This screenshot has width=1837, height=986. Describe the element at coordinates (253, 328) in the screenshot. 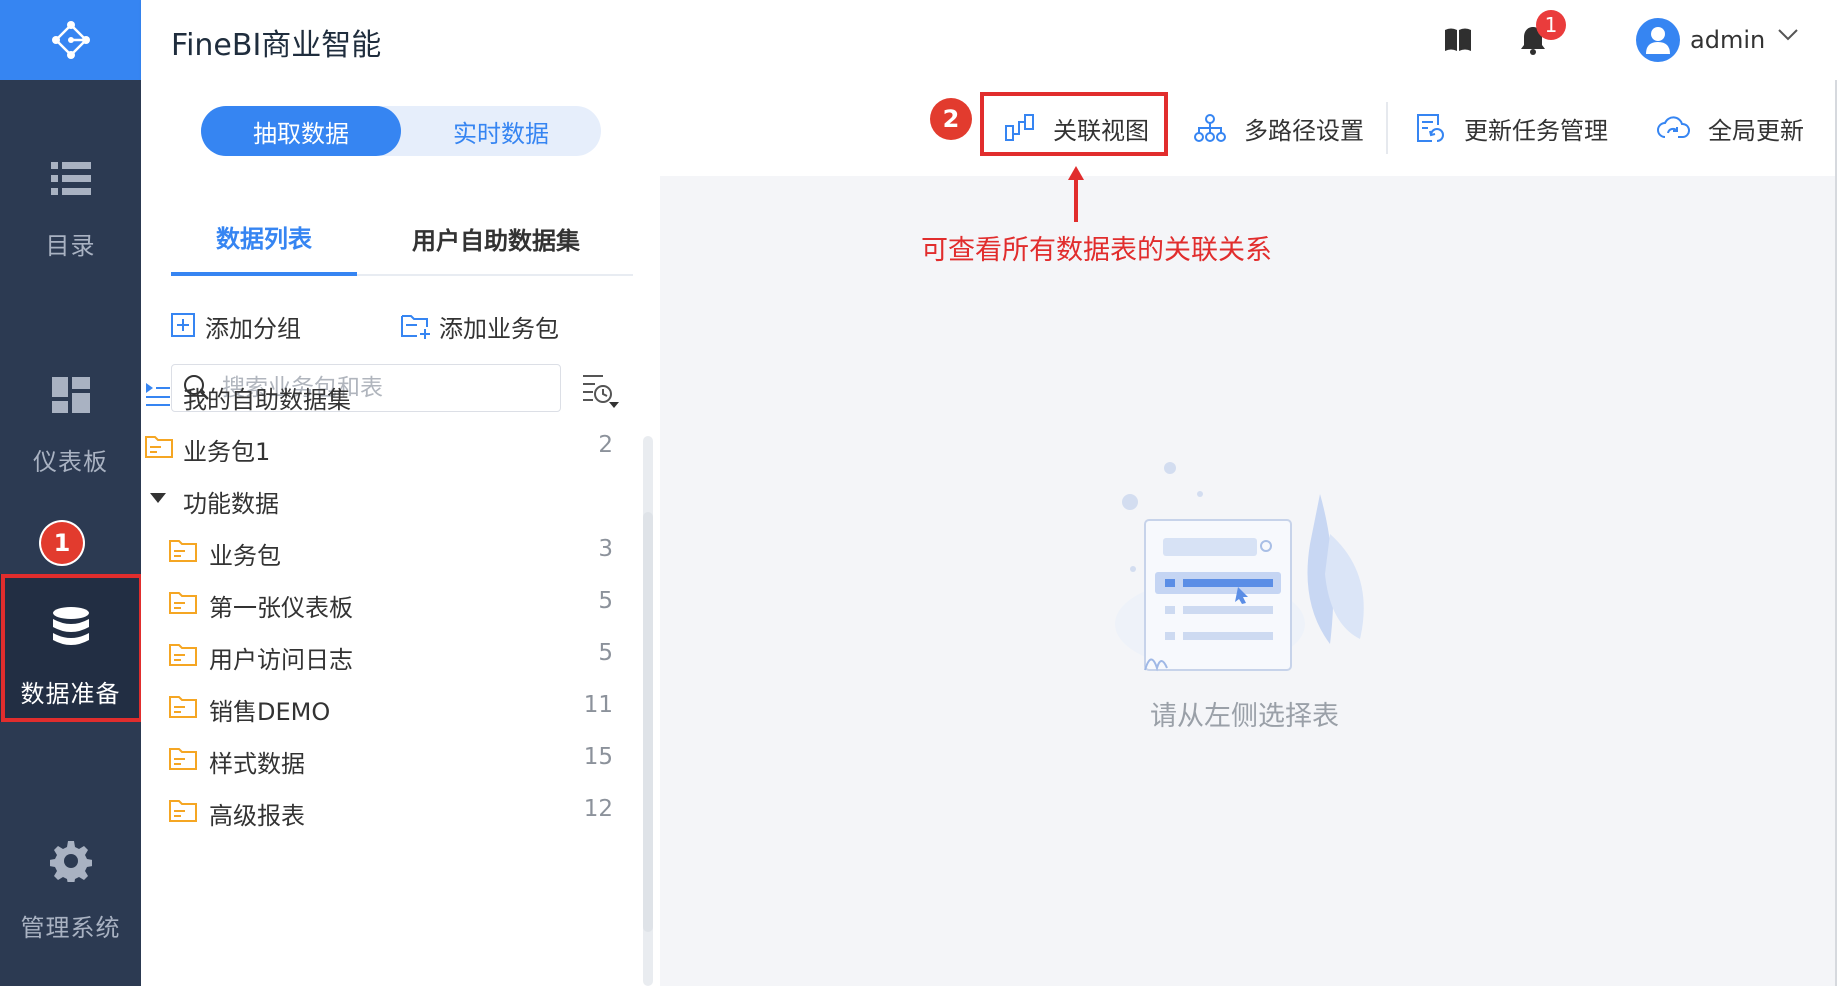

I see `add-group-label: 添加分组` at that location.